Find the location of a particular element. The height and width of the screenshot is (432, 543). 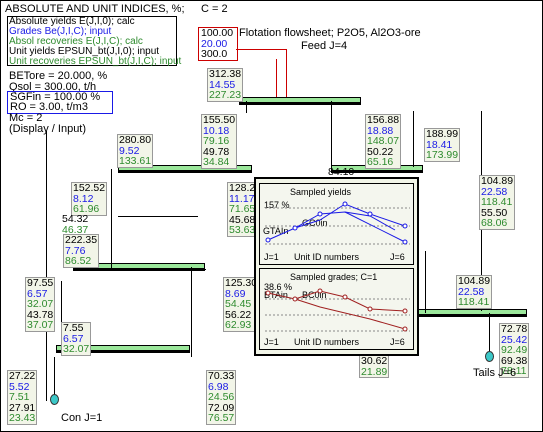

node-box-10: 128.2 11.17 71.65 45.68 53.63 is located at coordinates (242, 209).